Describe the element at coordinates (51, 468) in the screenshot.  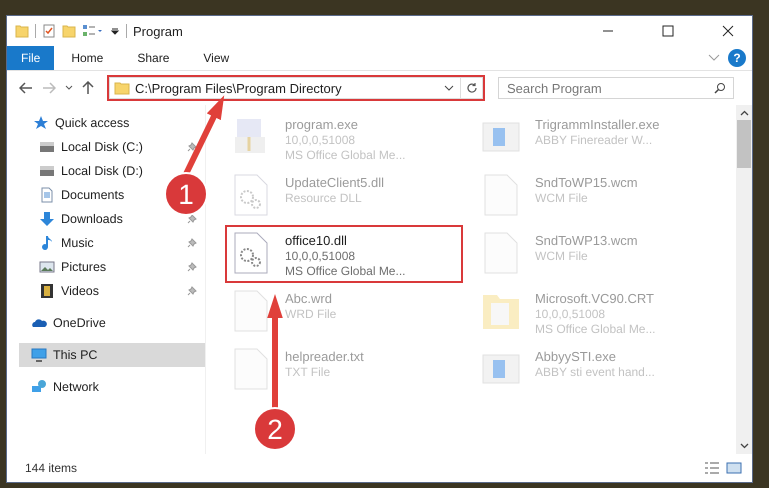
I see `item-count: 144 items` at that location.